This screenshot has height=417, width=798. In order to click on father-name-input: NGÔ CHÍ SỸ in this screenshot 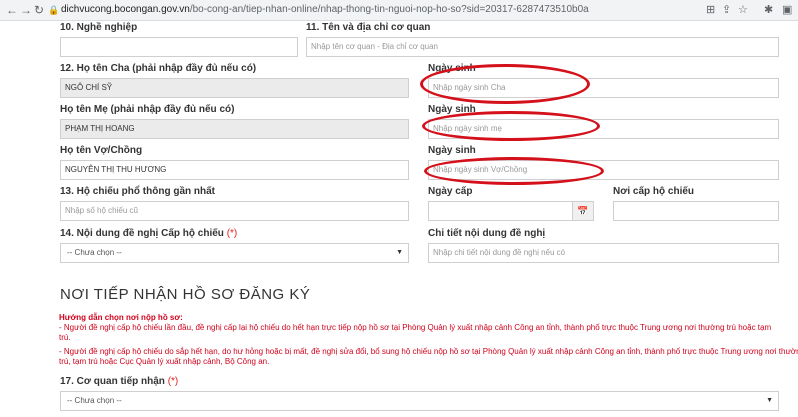, I will do `click(234, 88)`.